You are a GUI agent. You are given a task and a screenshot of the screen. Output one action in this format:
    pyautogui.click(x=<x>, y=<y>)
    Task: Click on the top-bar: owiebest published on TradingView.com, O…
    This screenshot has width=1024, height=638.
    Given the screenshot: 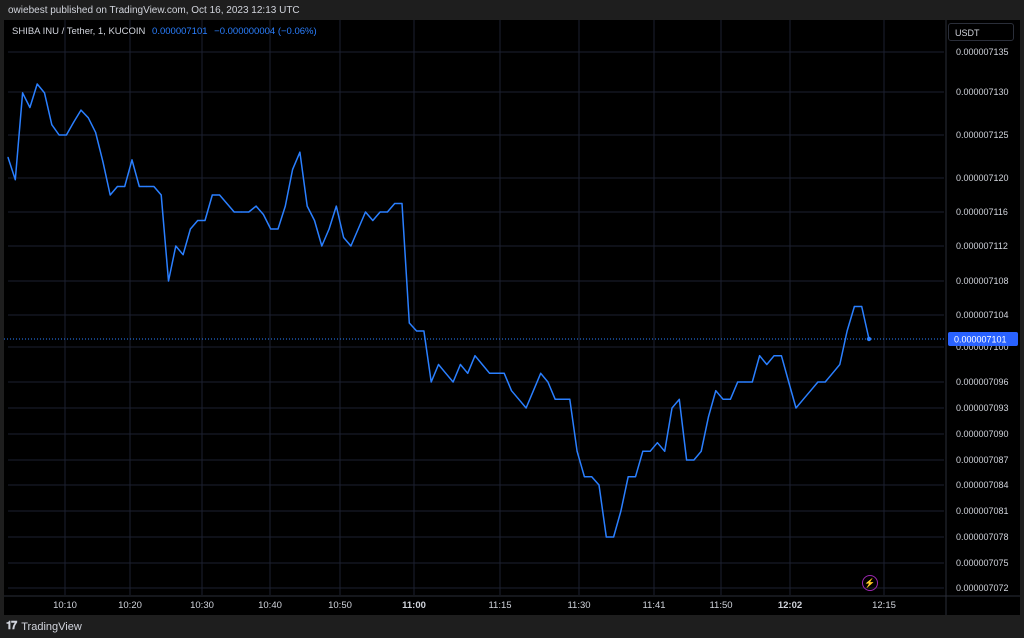 What is the action you would take?
    pyautogui.click(x=512, y=10)
    